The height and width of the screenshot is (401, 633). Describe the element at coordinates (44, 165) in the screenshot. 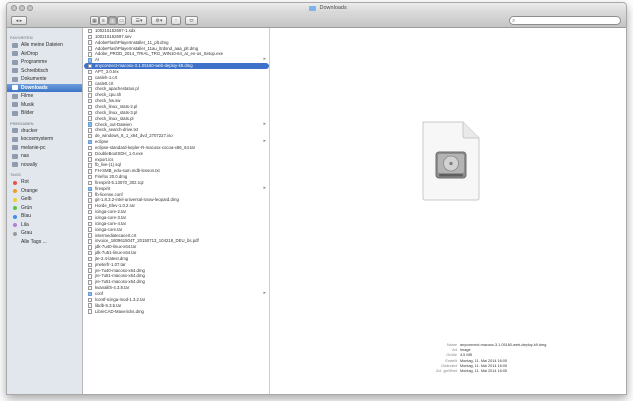

I see `sidebar-item-ncwally: ncwally` at that location.